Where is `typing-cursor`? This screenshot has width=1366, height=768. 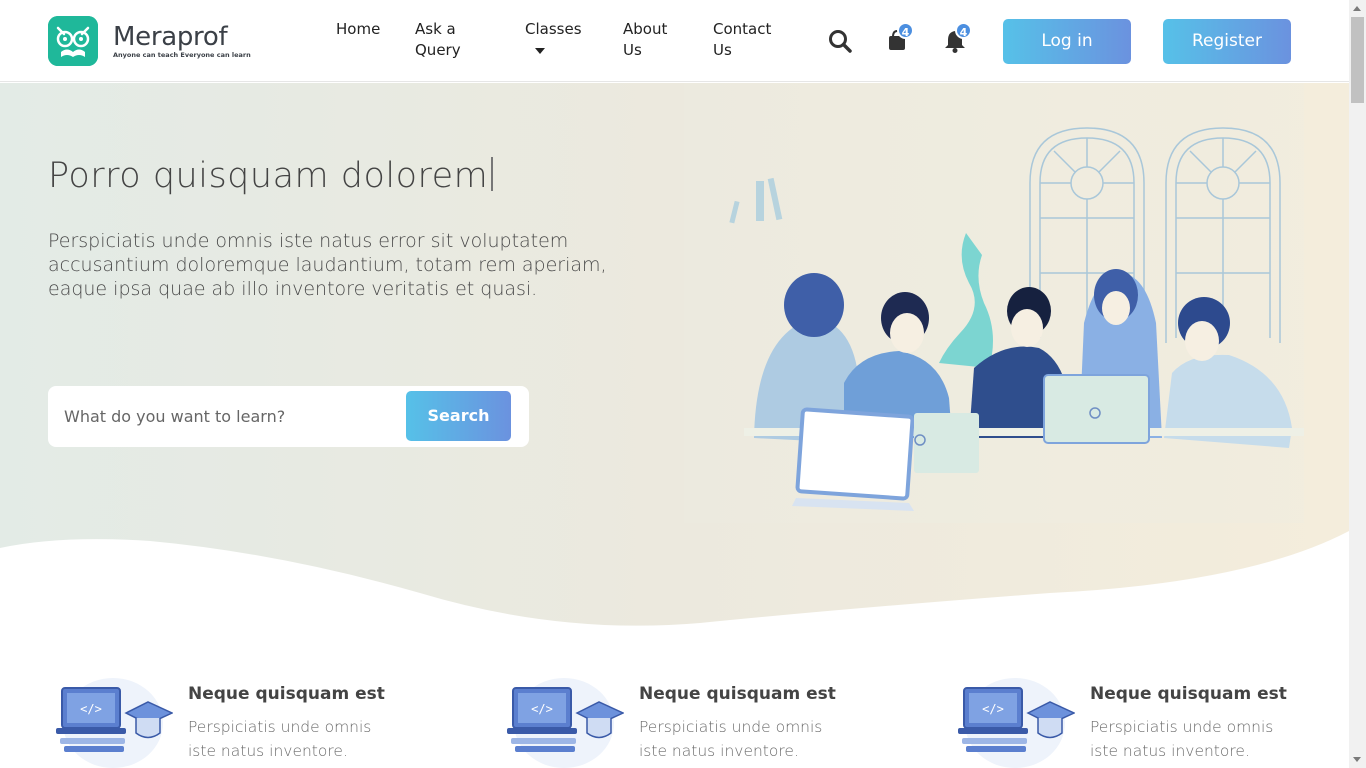
typing-cursor is located at coordinates (492, 174).